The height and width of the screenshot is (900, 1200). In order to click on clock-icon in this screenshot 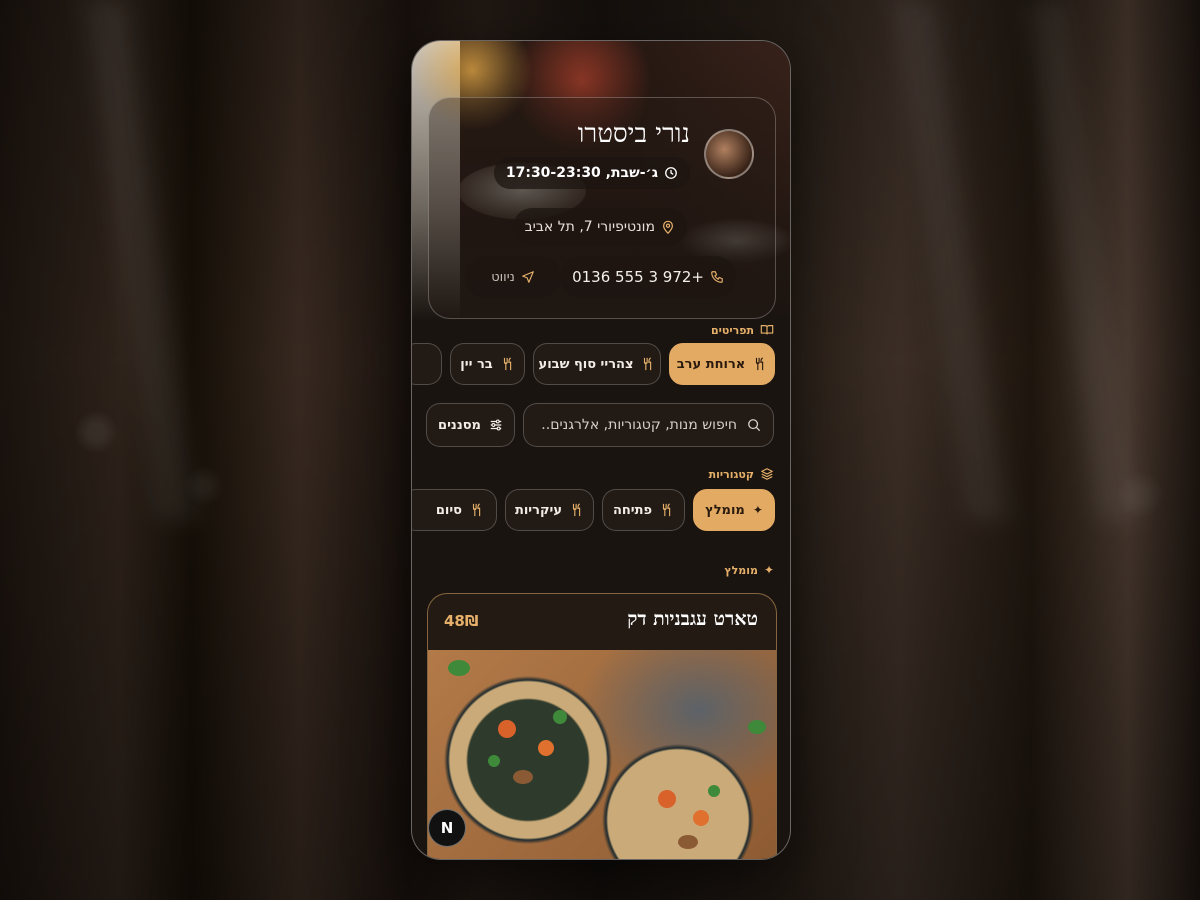, I will do `click(671, 173)`.